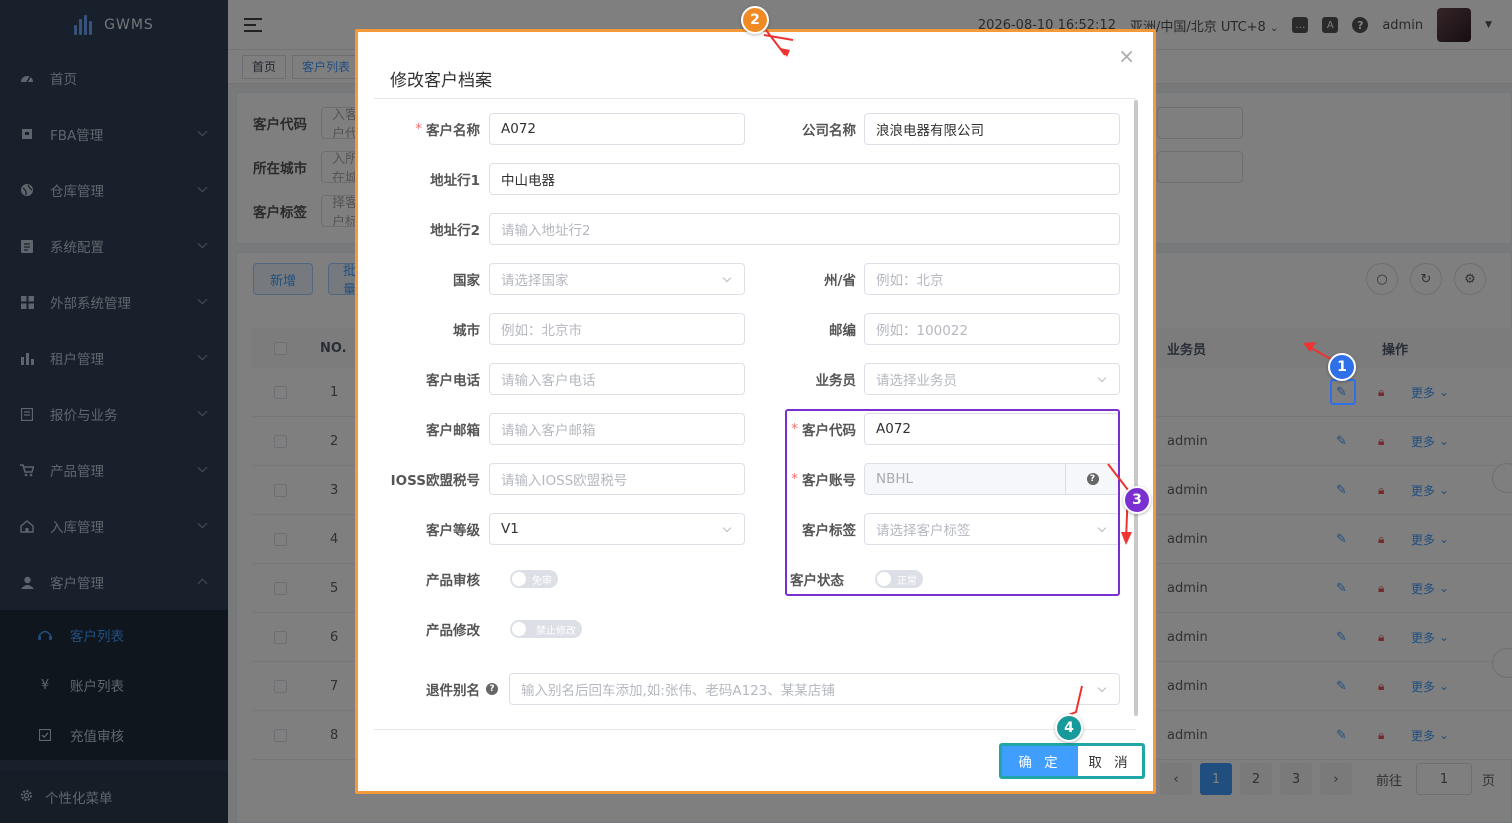  I want to click on address1-input: 中山电器, so click(804, 179).